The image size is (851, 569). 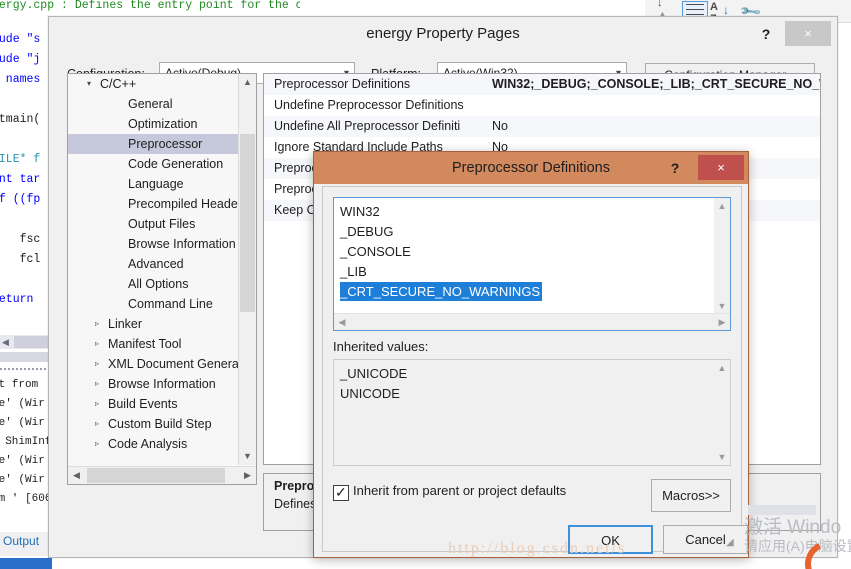 I want to click on definition-line: _DEBUG, so click(x=523, y=232).